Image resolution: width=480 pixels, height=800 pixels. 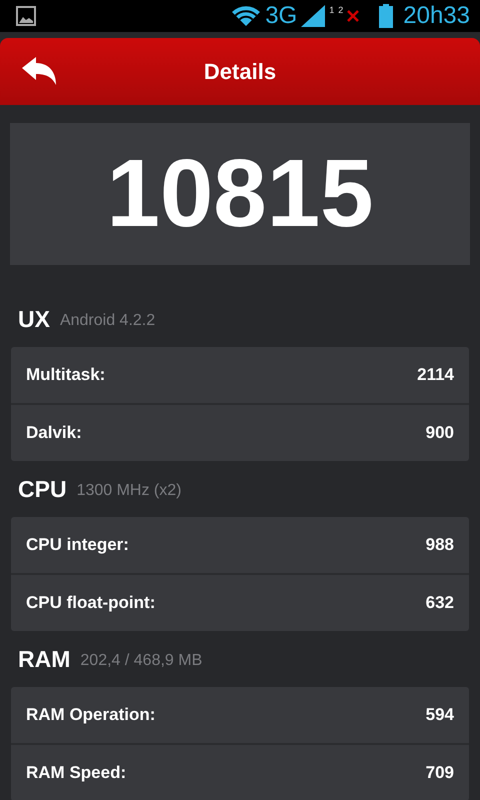 What do you see at coordinates (42, 489) in the screenshot?
I see `section-title: CPU` at bounding box center [42, 489].